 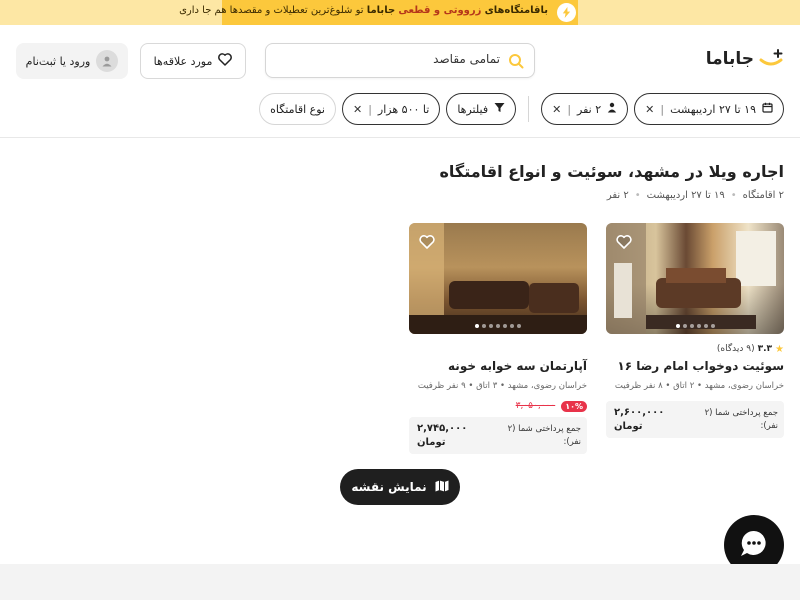 I want to click on destination-search, so click(x=400, y=60).